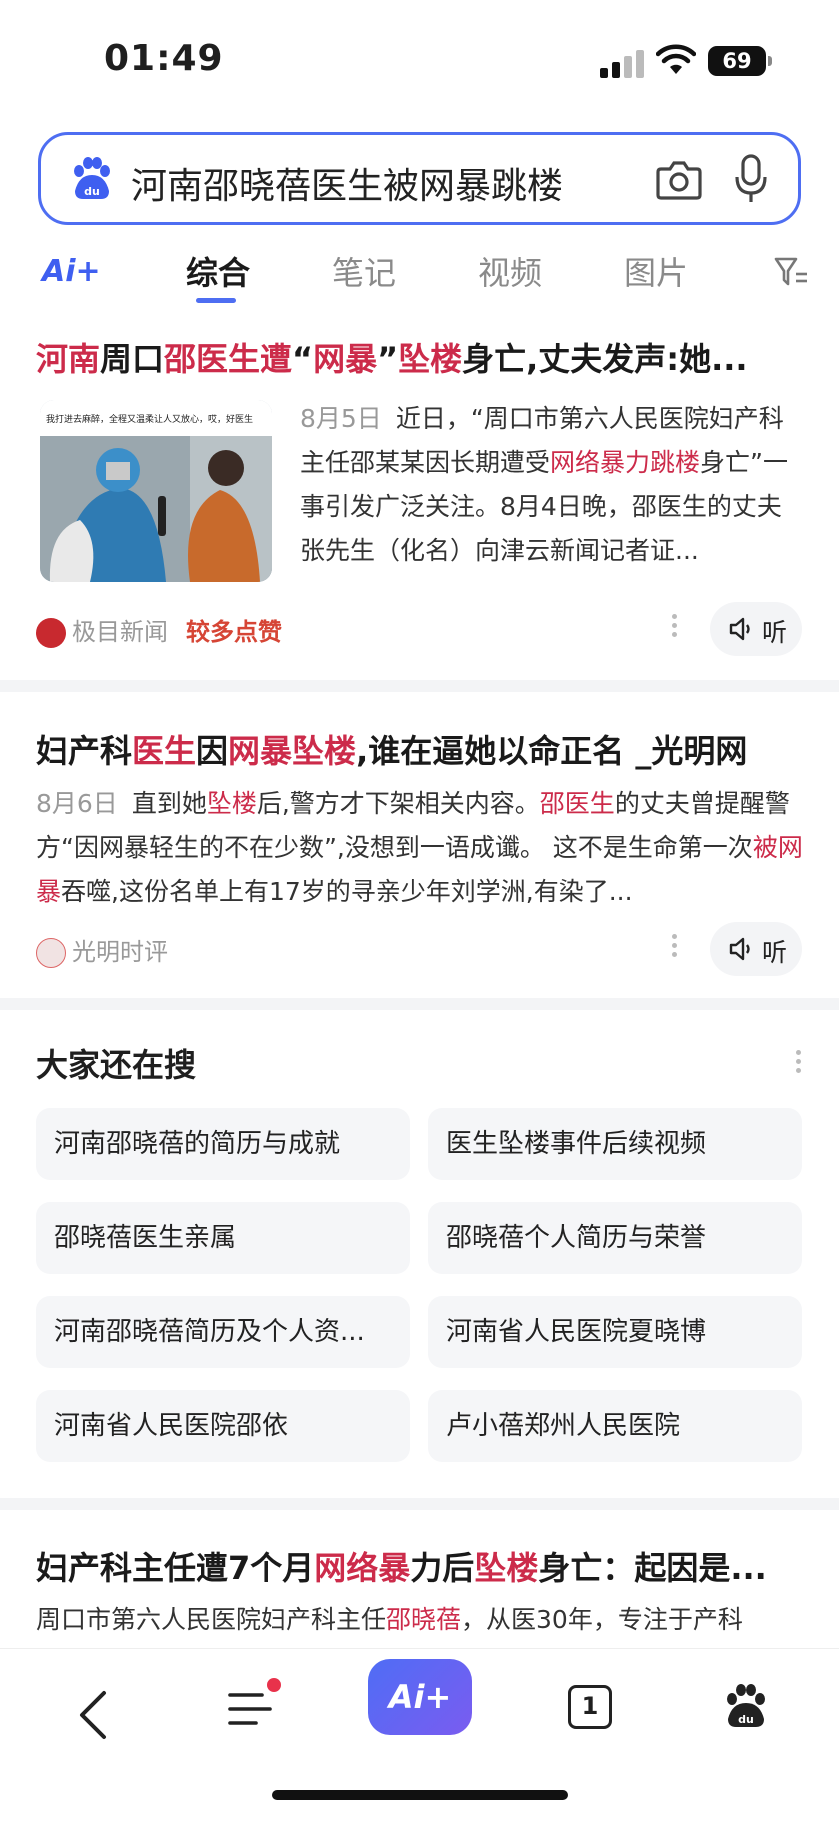 The width and height of the screenshot is (839, 1821). I want to click on back-icon, so click(93, 1715).